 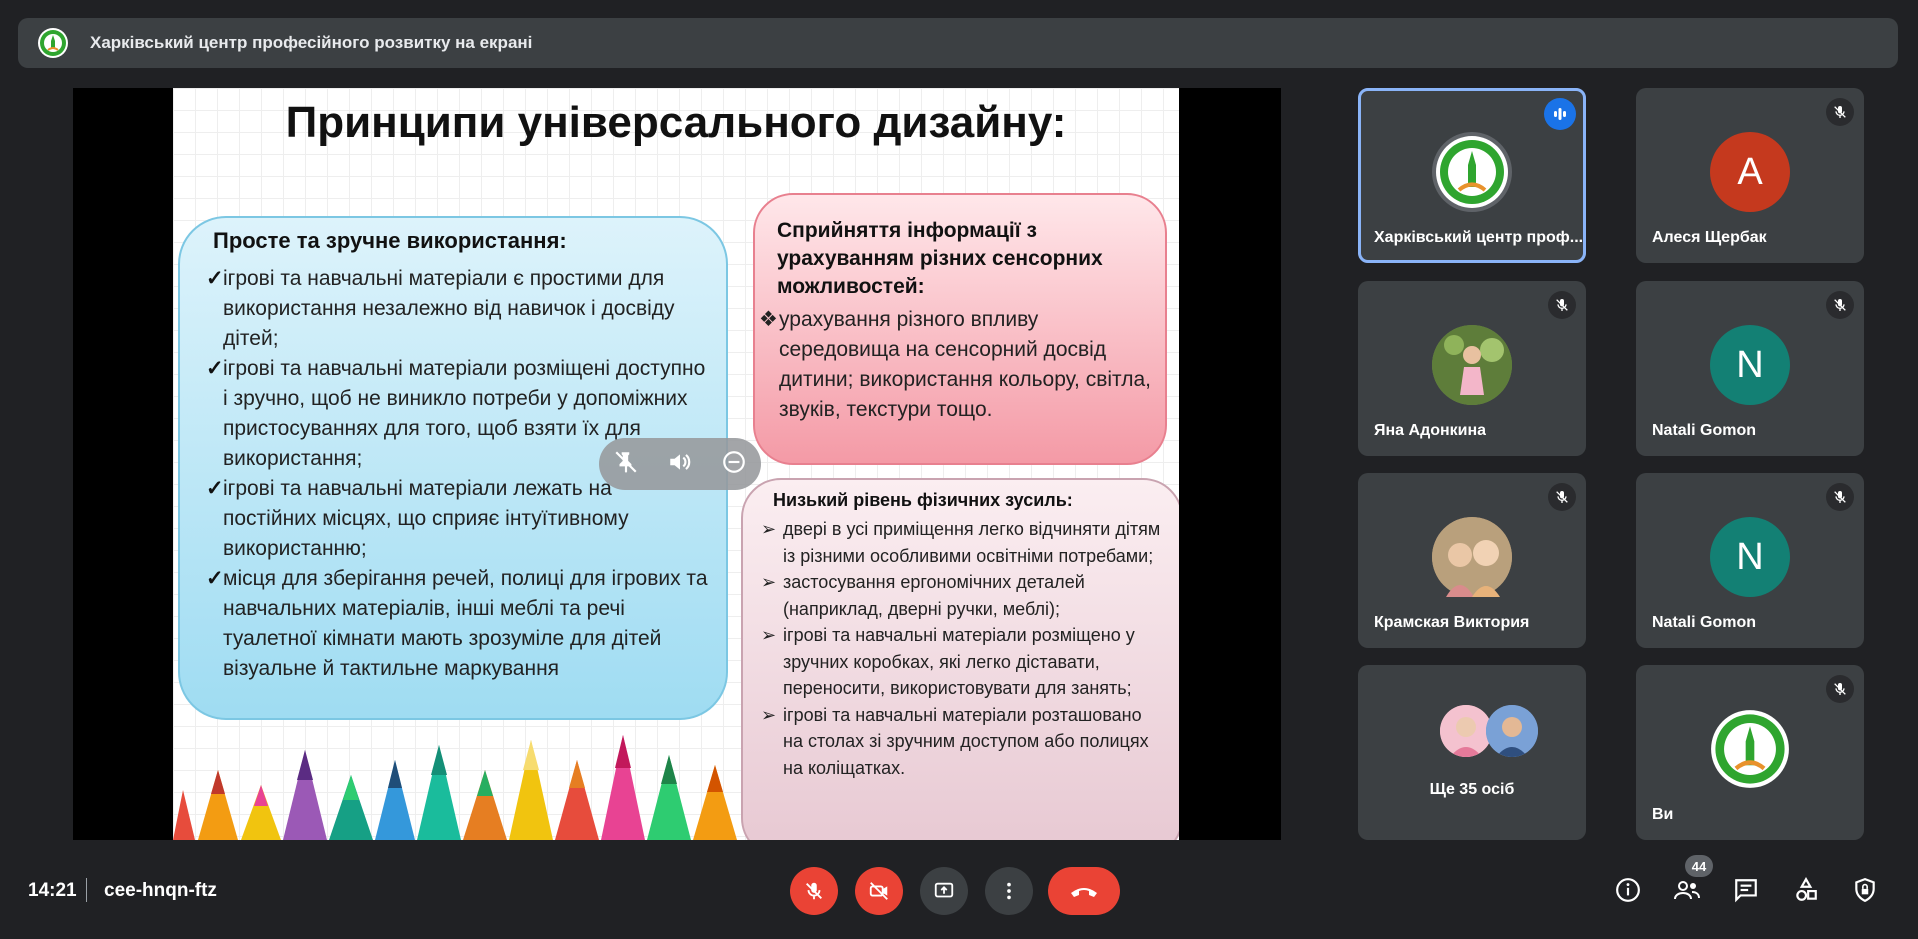 What do you see at coordinates (923, 500) in the screenshot?
I see `principle-low-effort-heading: Низький рівень фізичних зусиль:` at bounding box center [923, 500].